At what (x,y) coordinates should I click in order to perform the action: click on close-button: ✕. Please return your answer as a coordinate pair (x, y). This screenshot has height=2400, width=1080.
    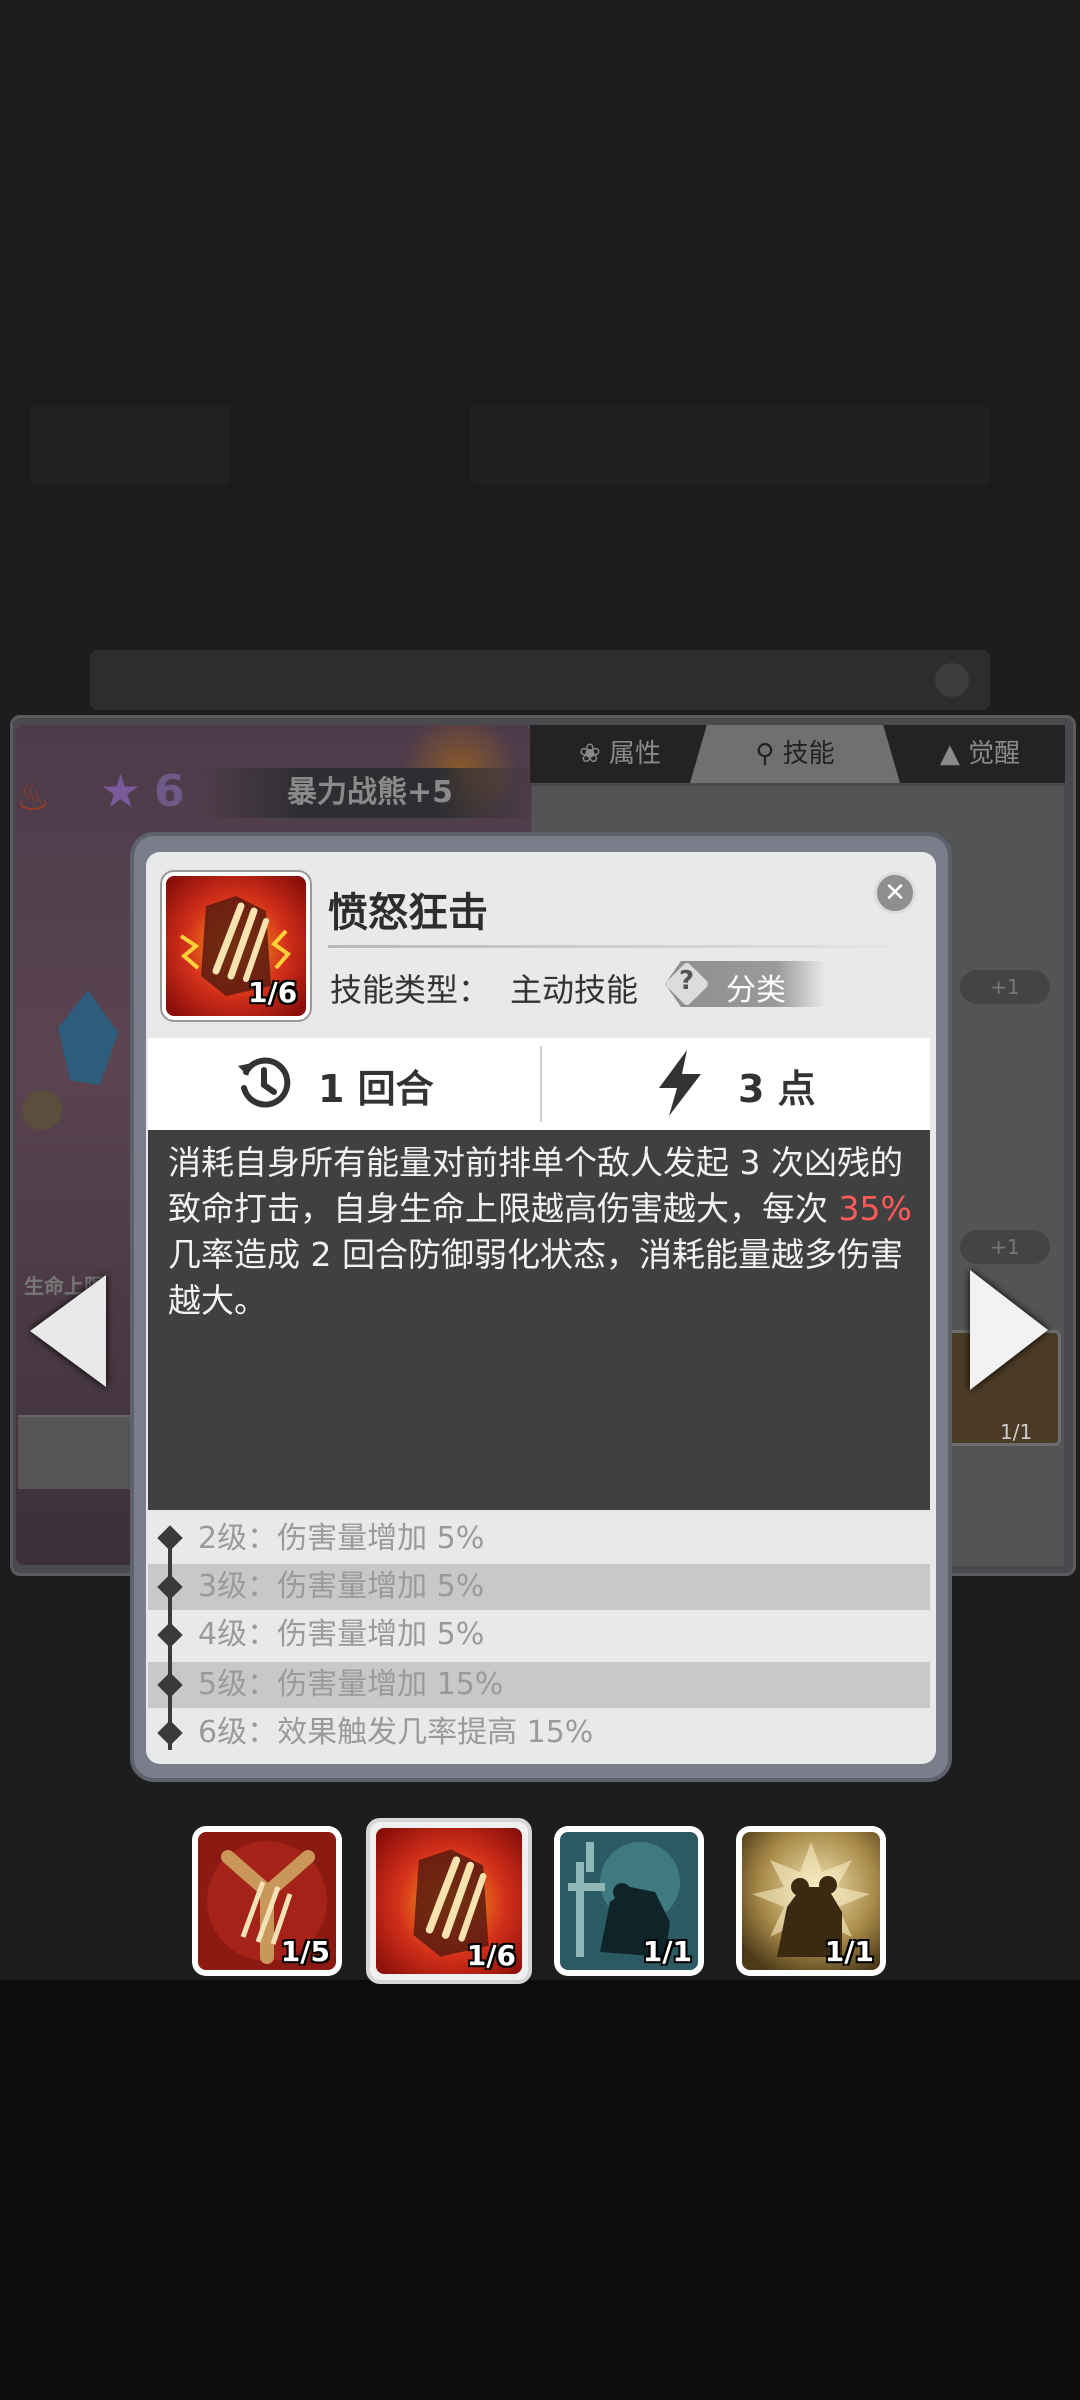
    Looking at the image, I should click on (895, 893).